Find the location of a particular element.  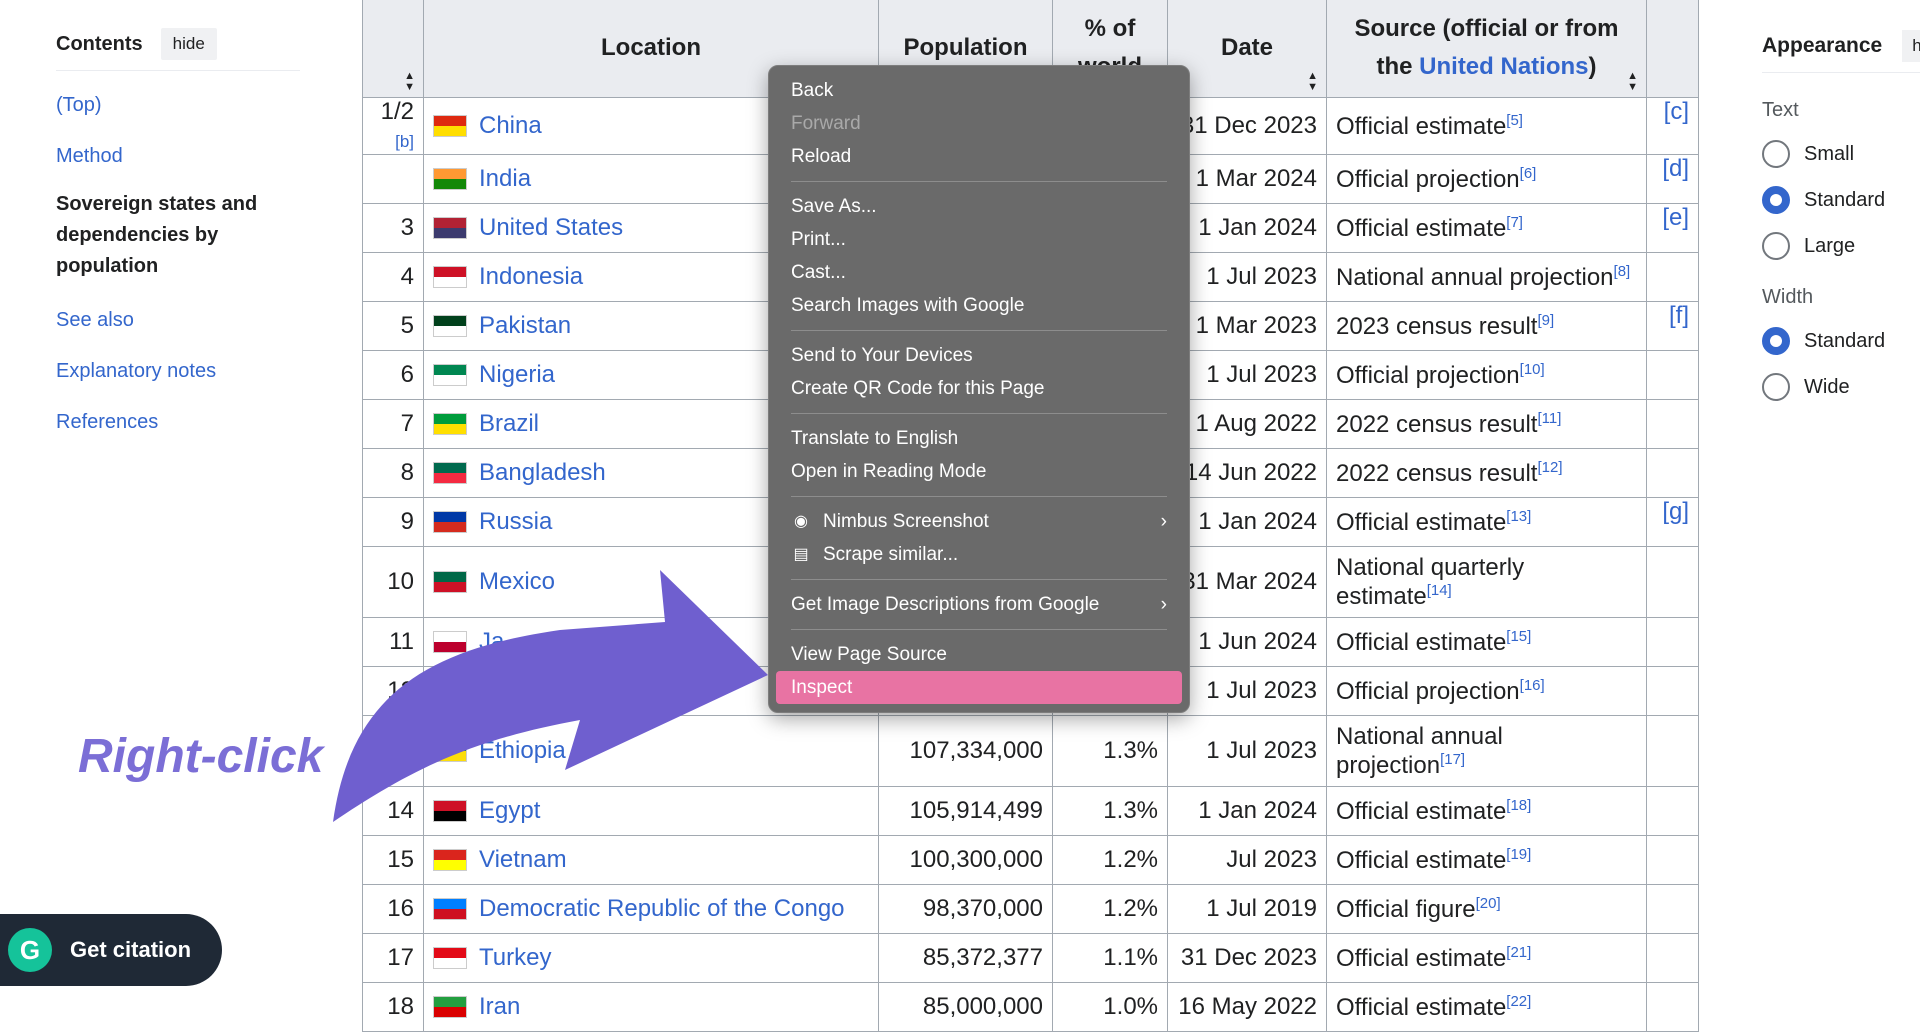

menu-item-open-in-reading-mode: Open in Reading Mode is located at coordinates (979, 471).